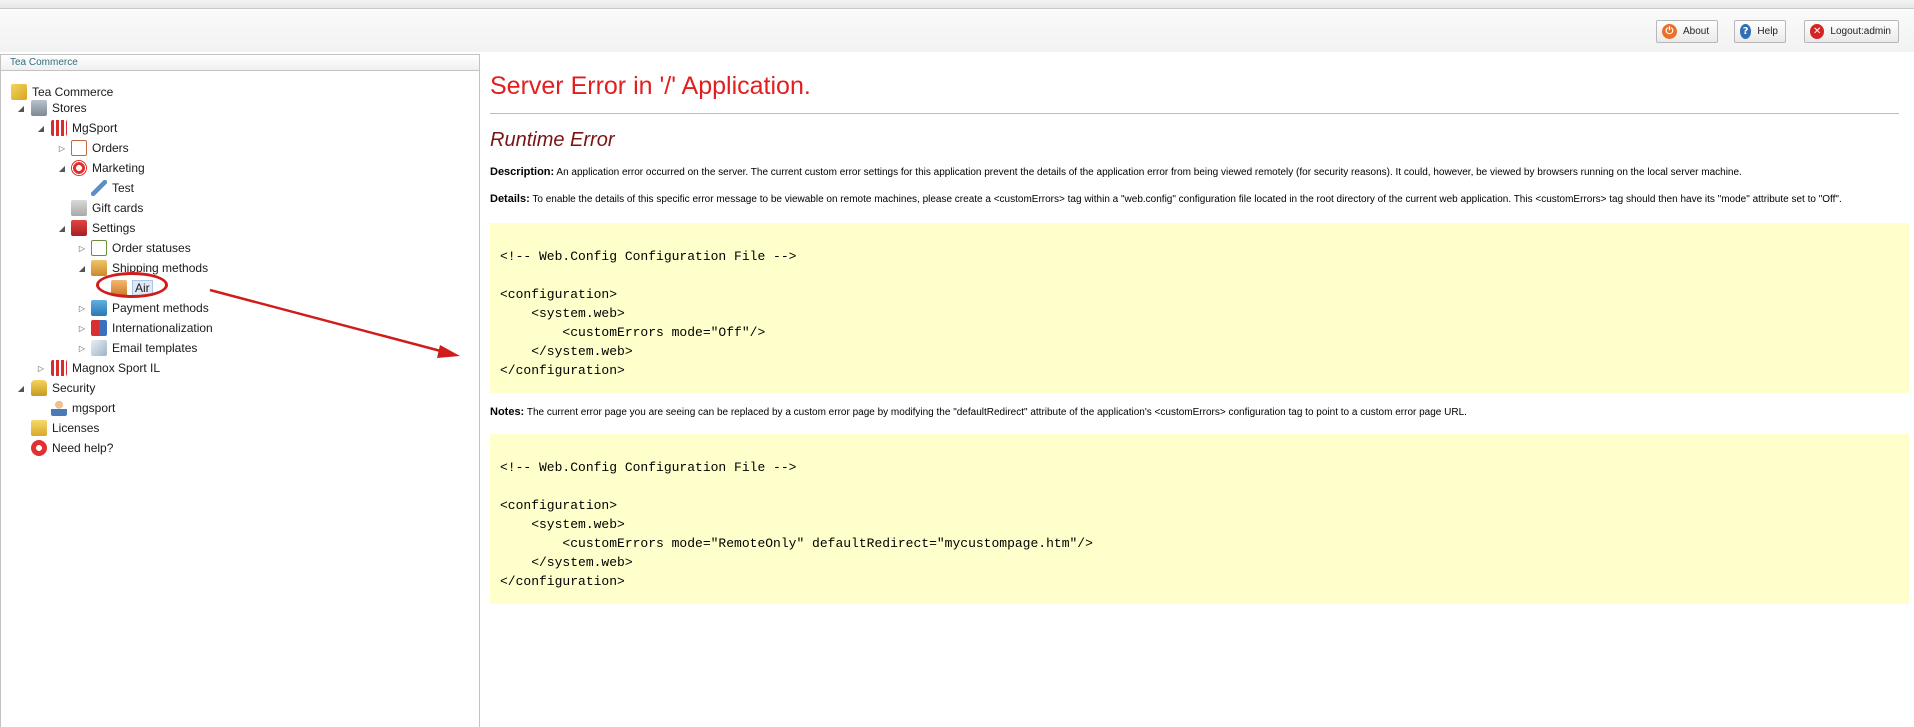 The image size is (1914, 727). I want to click on tree-node-need-help: Need help?, so click(72, 448).